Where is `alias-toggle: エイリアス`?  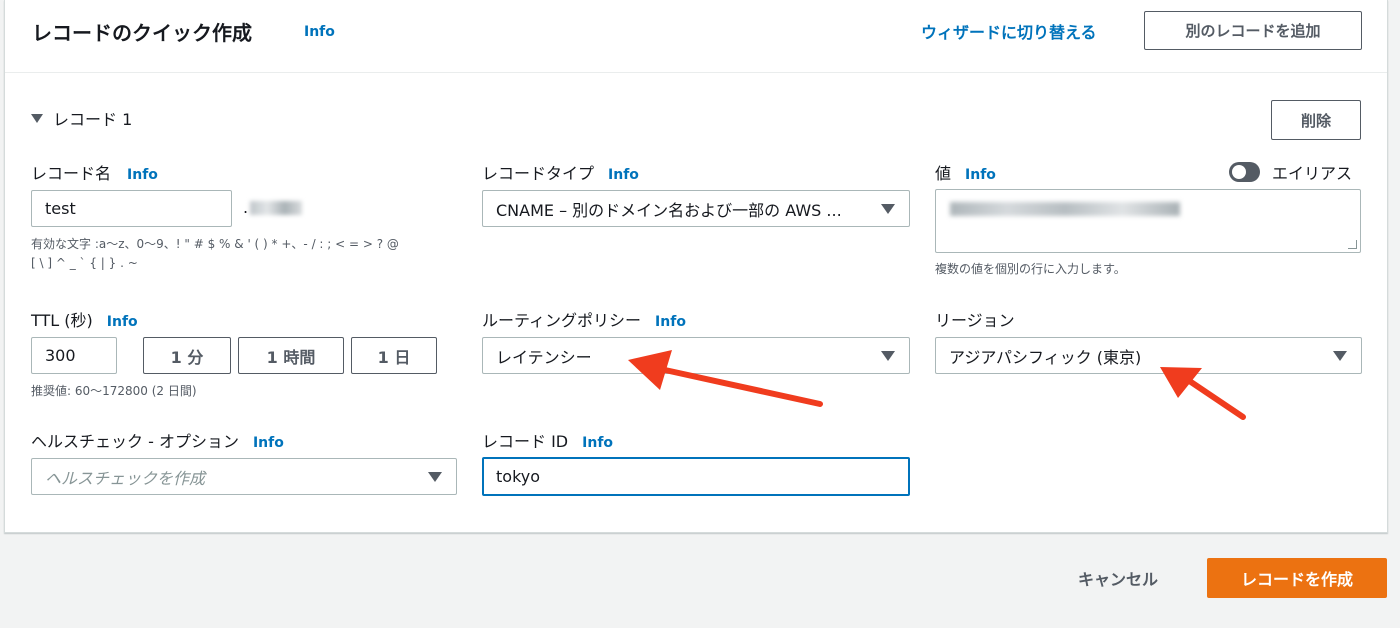 alias-toggle: エイリアス is located at coordinates (1290, 172).